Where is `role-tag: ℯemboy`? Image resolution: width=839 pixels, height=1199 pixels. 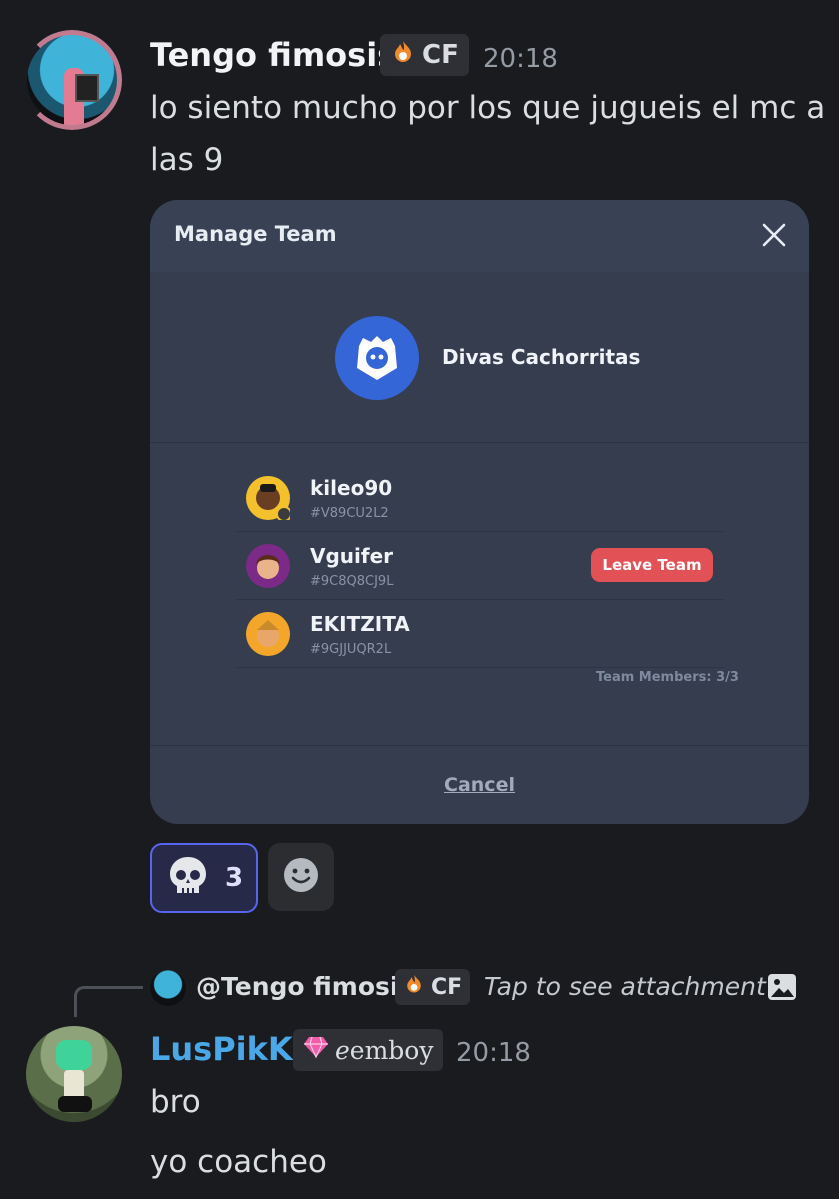 role-tag: ℯemboy is located at coordinates (368, 1050).